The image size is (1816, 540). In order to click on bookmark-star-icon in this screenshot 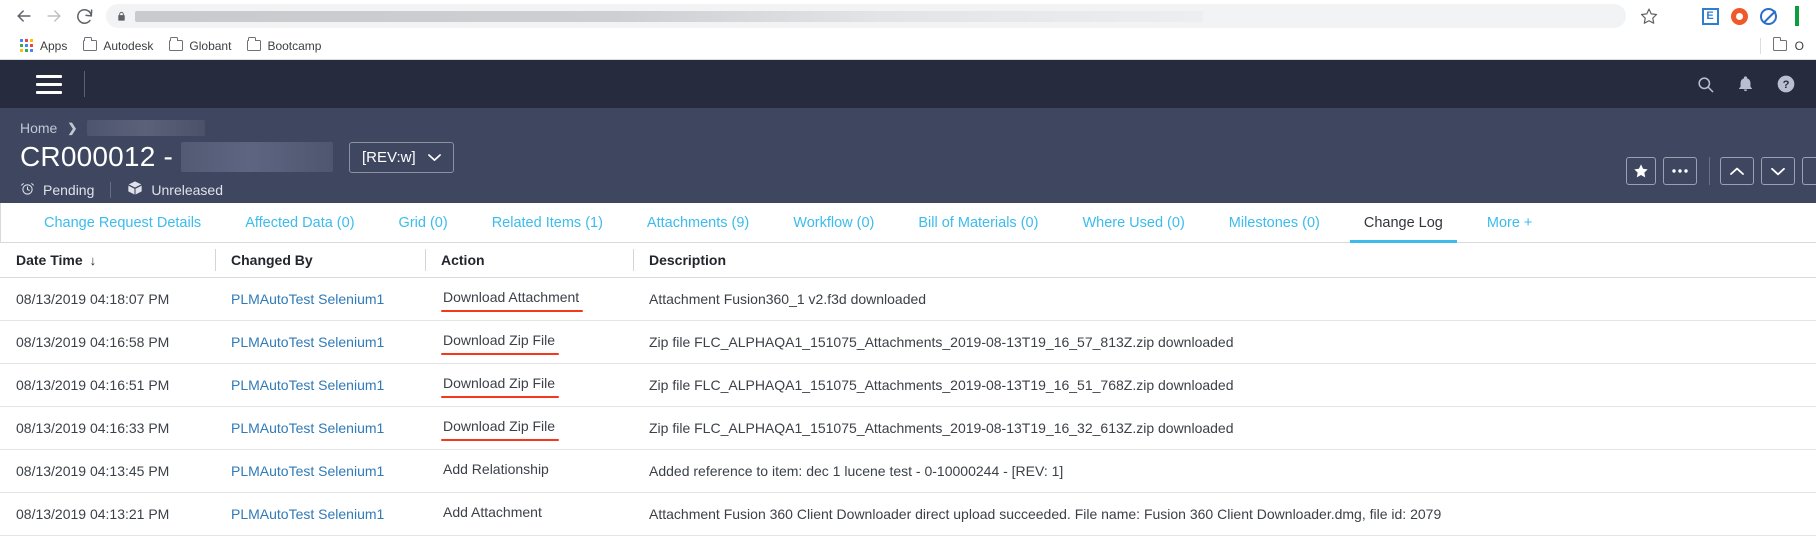, I will do `click(1649, 16)`.